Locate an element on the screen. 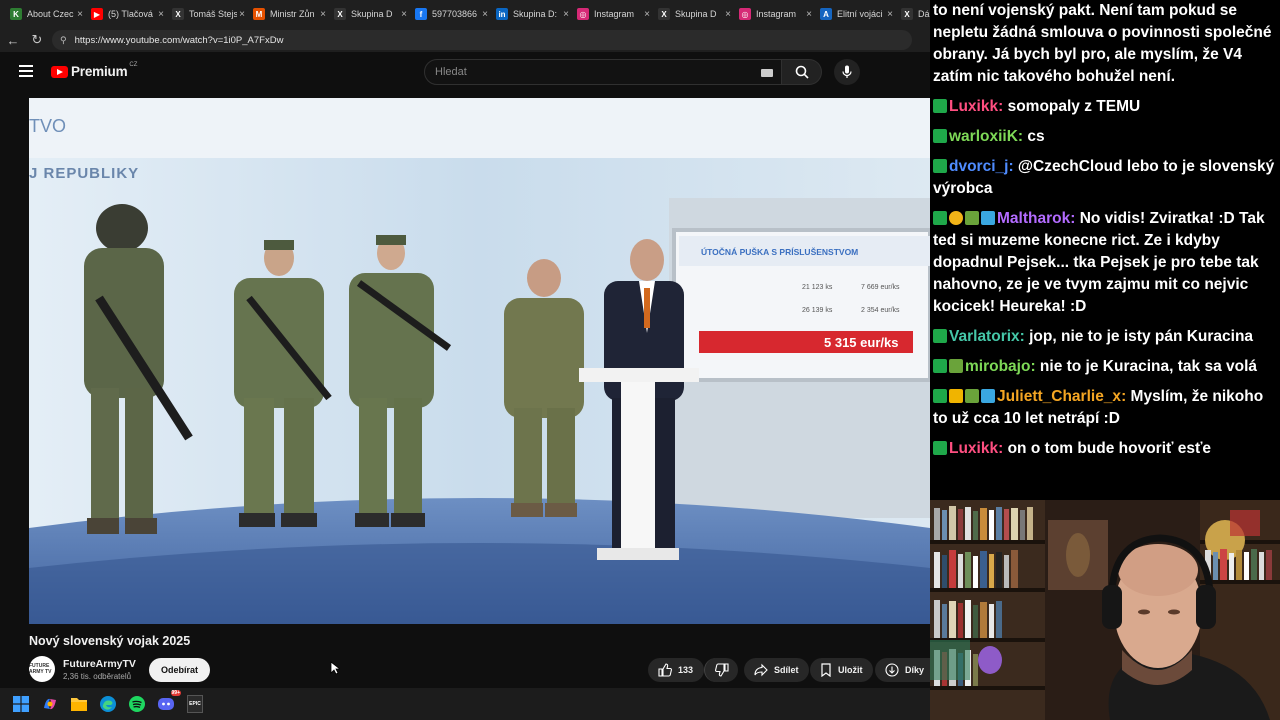 The height and width of the screenshot is (720, 1280). discord-icon: 99+ is located at coordinates (168, 702).